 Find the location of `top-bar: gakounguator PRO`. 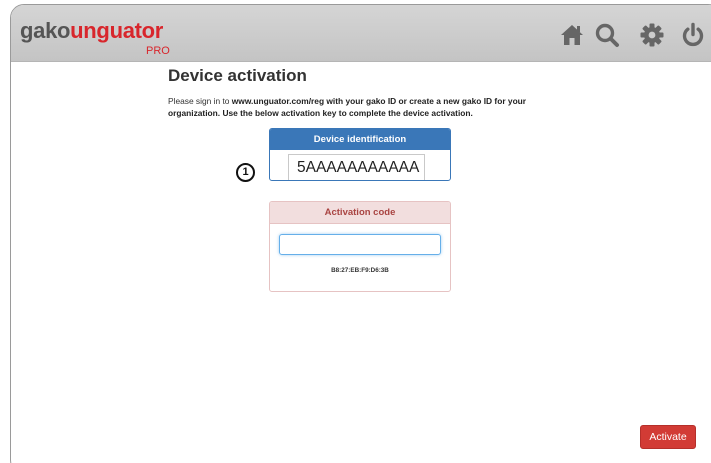

top-bar: gakounguator PRO is located at coordinates (361, 33).